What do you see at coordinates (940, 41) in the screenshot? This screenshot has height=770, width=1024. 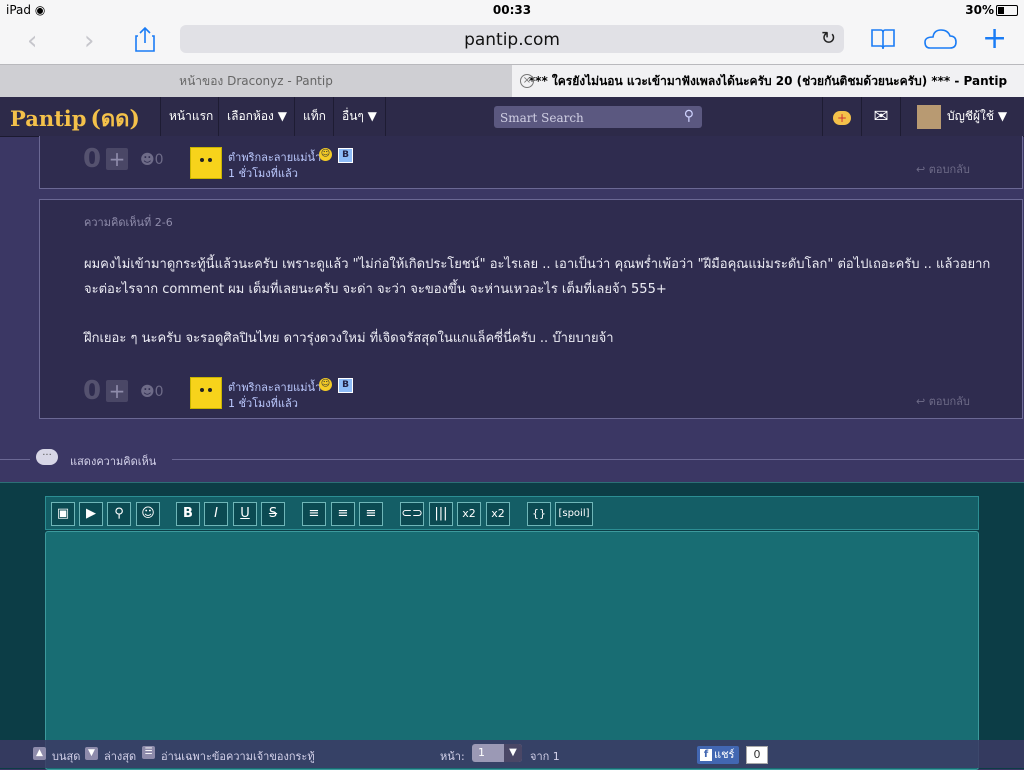 I see `icloud-tabs-icon` at bounding box center [940, 41].